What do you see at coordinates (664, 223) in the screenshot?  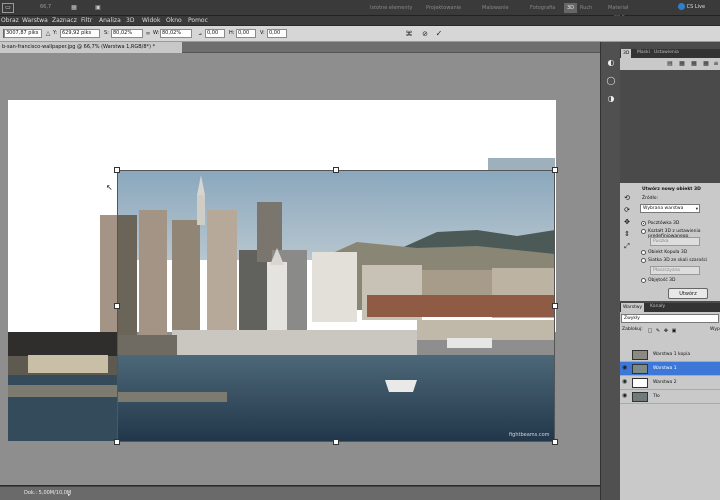 I see `option-postcard-label: Pocztówka 3D` at bounding box center [664, 223].